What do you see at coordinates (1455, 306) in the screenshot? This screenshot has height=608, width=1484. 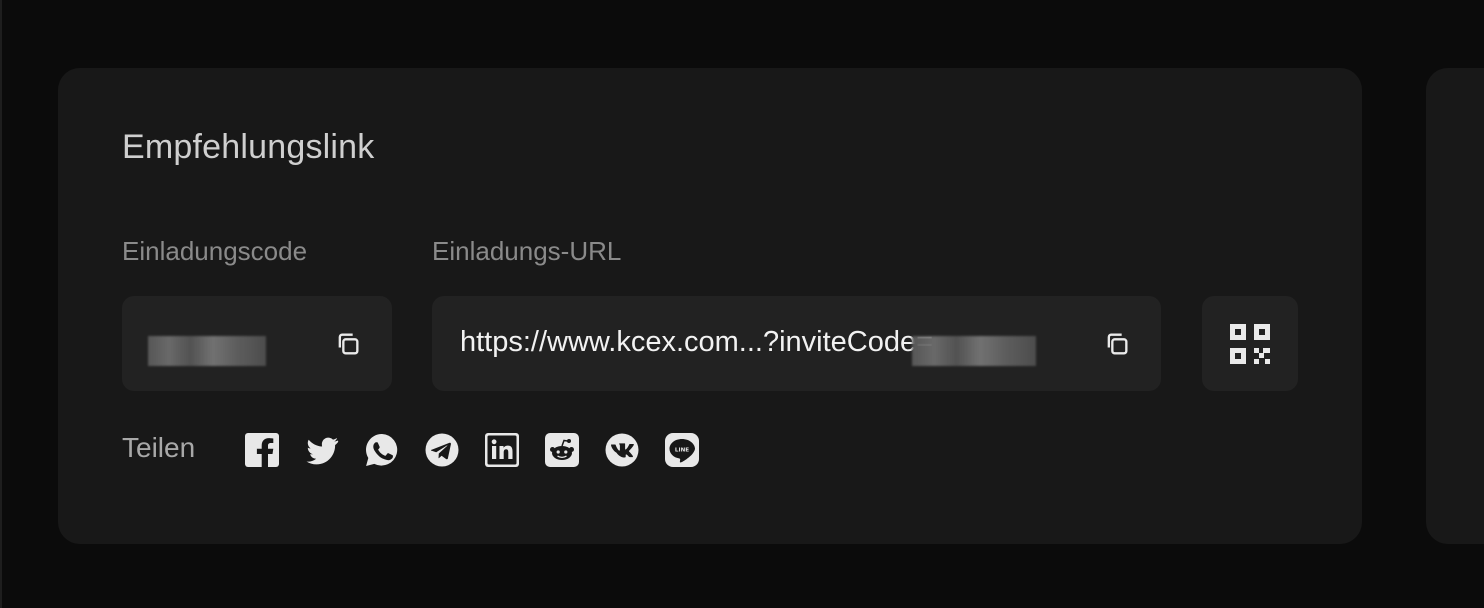 I see `adjacent-card` at bounding box center [1455, 306].